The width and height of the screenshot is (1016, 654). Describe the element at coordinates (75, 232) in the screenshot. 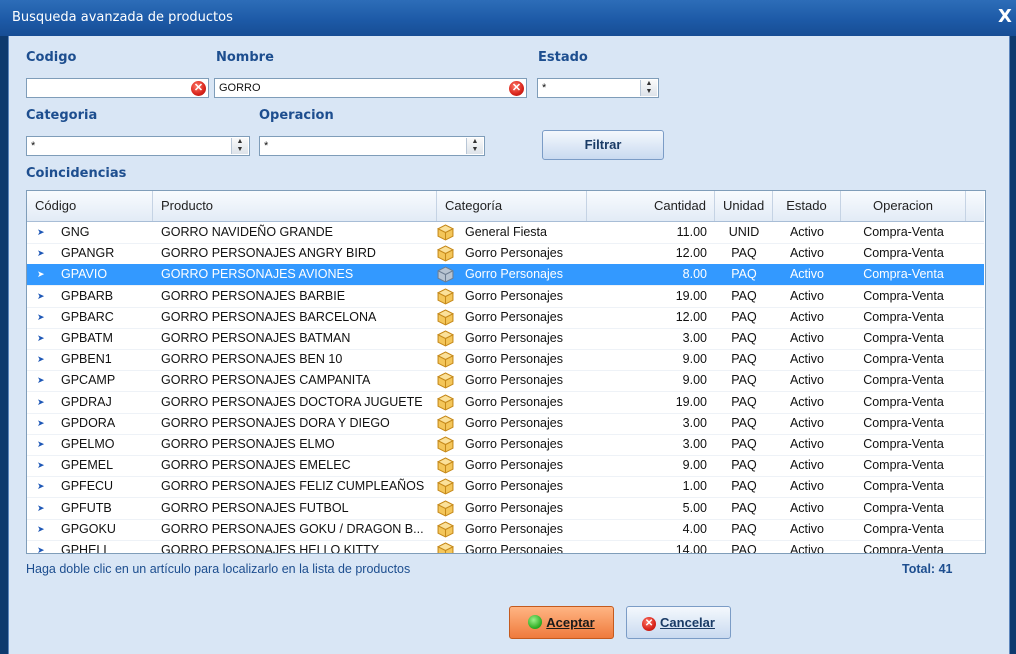

I see `codigo-value: GNG` at that location.